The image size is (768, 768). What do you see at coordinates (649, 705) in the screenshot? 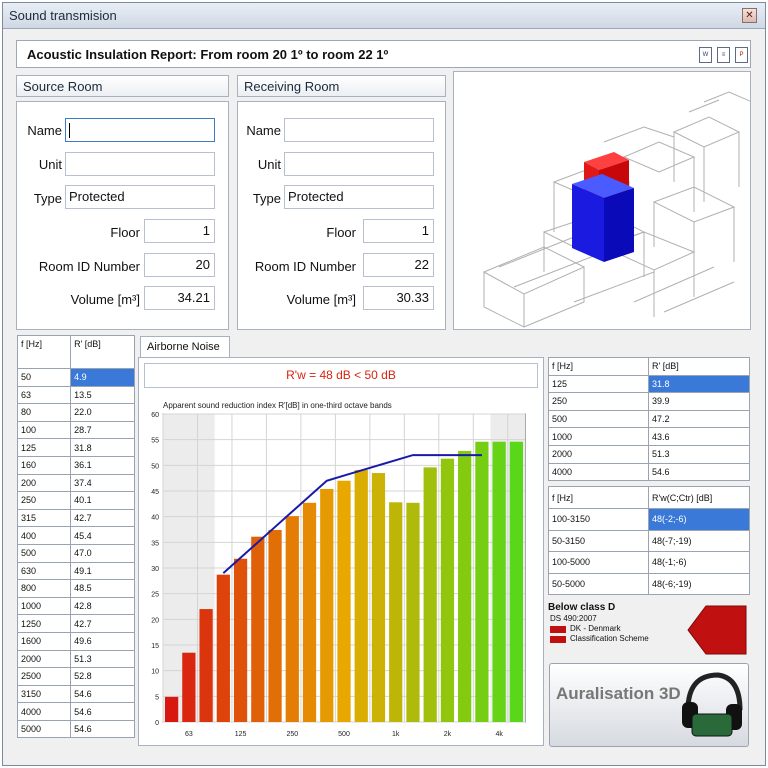
I see `auralisation-3d-button: Auralisation 3D` at bounding box center [649, 705].